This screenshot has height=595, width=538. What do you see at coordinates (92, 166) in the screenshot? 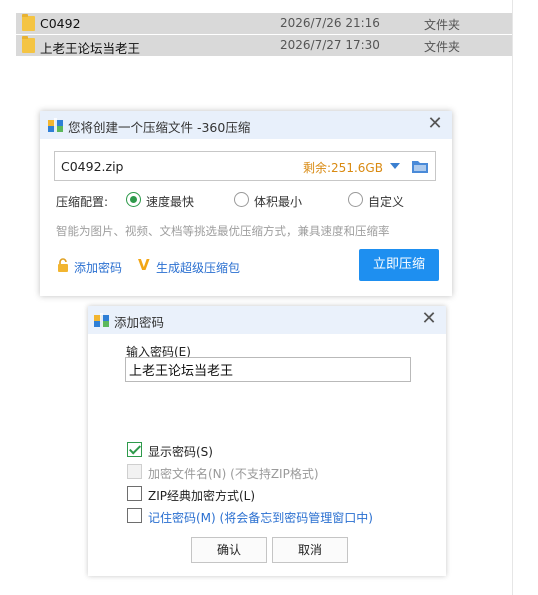
I see `output-filename: C0492.zip` at bounding box center [92, 166].